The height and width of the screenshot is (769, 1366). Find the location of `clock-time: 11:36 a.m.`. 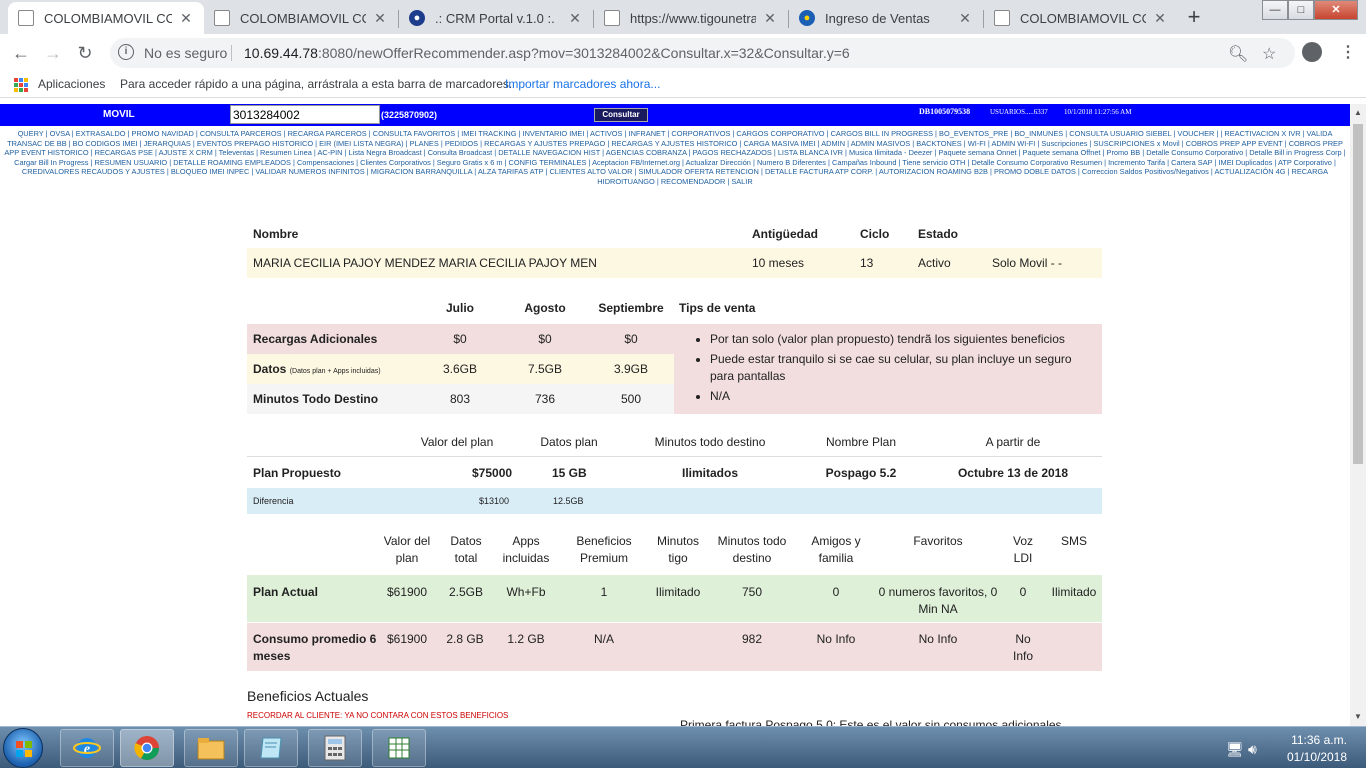

clock-time: 11:36 a.m. is located at coordinates (1319, 740).